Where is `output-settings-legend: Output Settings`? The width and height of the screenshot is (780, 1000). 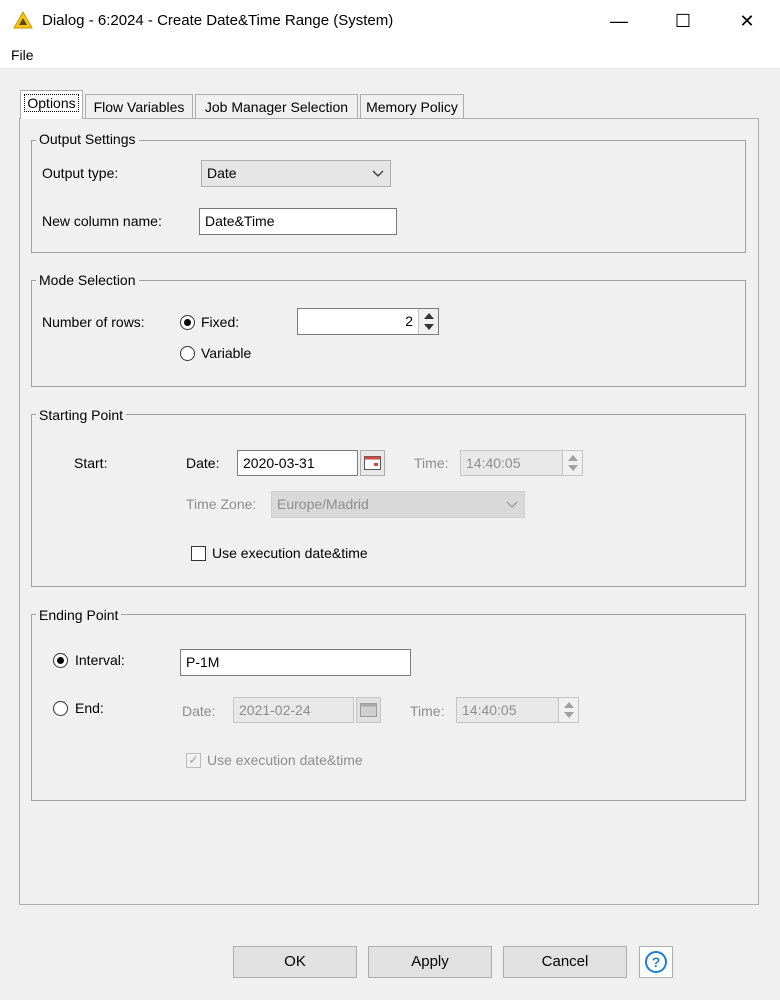
output-settings-legend: Output Settings is located at coordinates (87, 139).